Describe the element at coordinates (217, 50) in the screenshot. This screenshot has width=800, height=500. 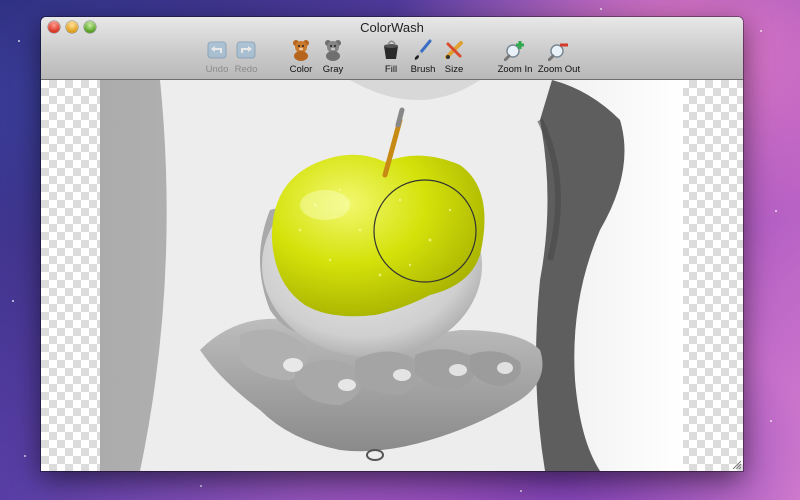
I see `undo-icon` at that location.